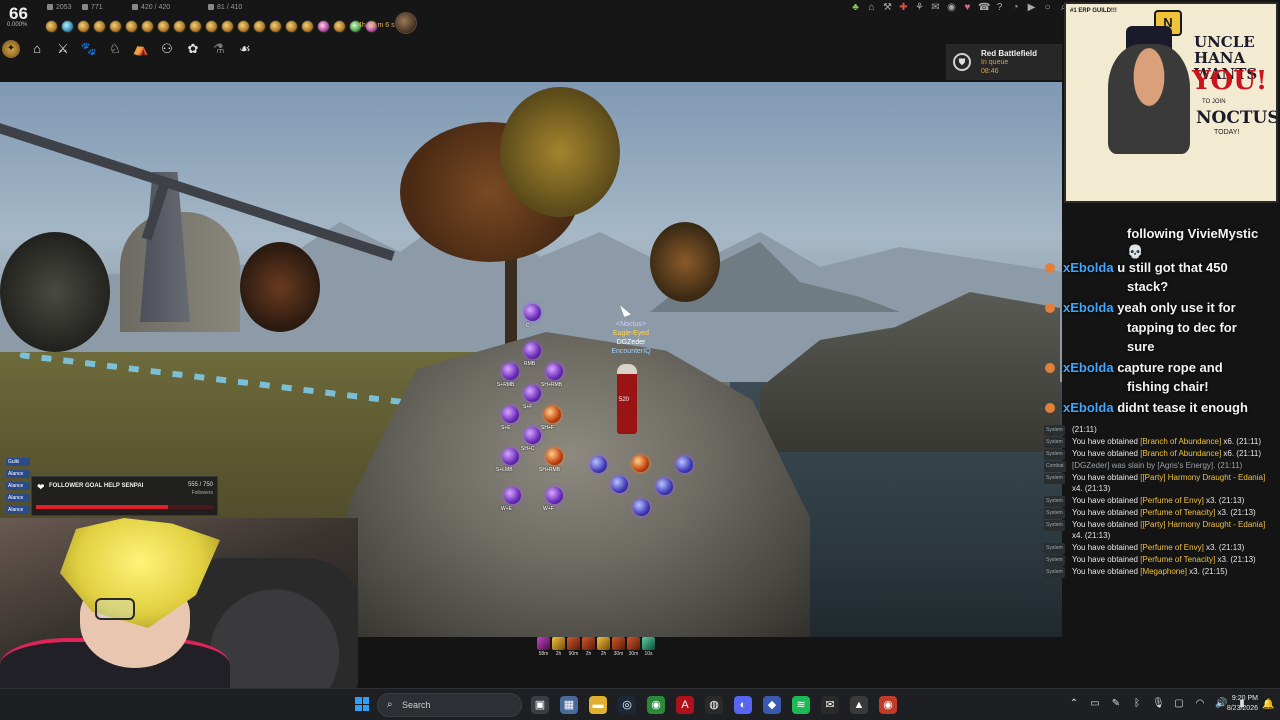  I want to click on pearl-icon: ◉, so click(951, 7).